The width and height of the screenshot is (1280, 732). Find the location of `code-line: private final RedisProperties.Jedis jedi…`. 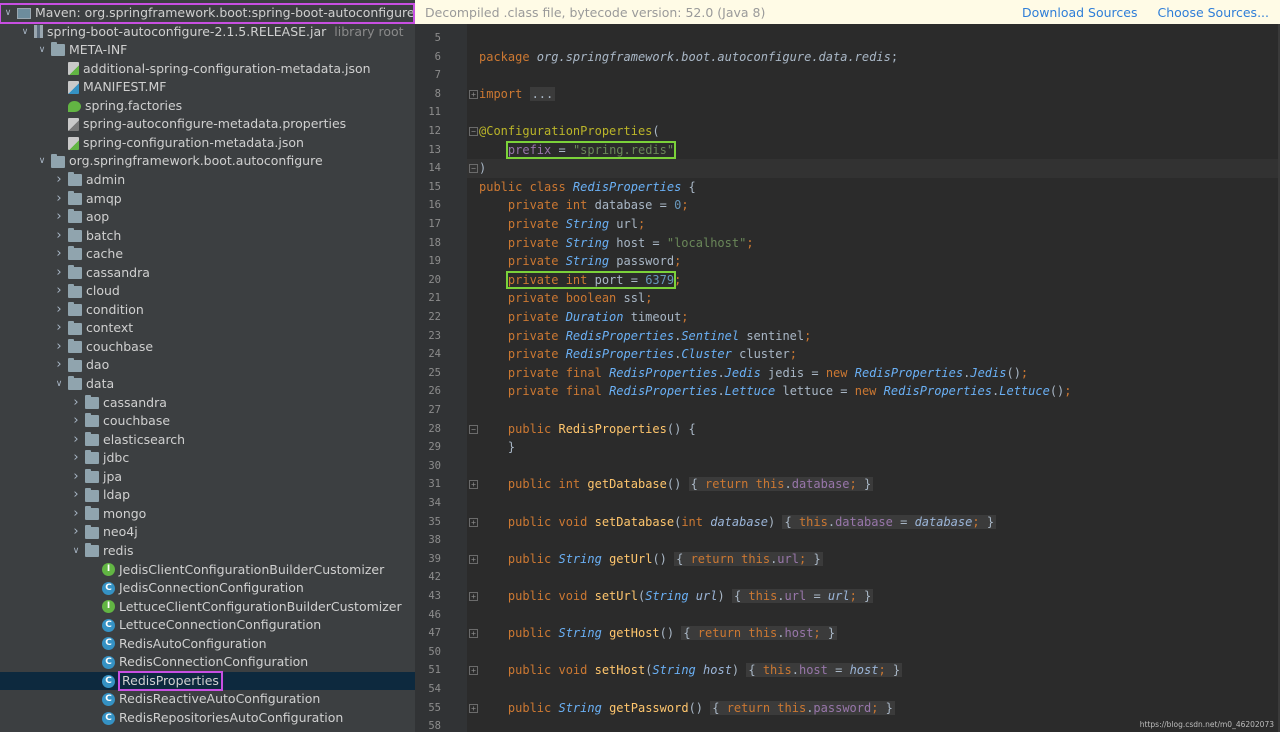

code-line: private final RedisProperties.Jedis jedi… is located at coordinates (753, 373).